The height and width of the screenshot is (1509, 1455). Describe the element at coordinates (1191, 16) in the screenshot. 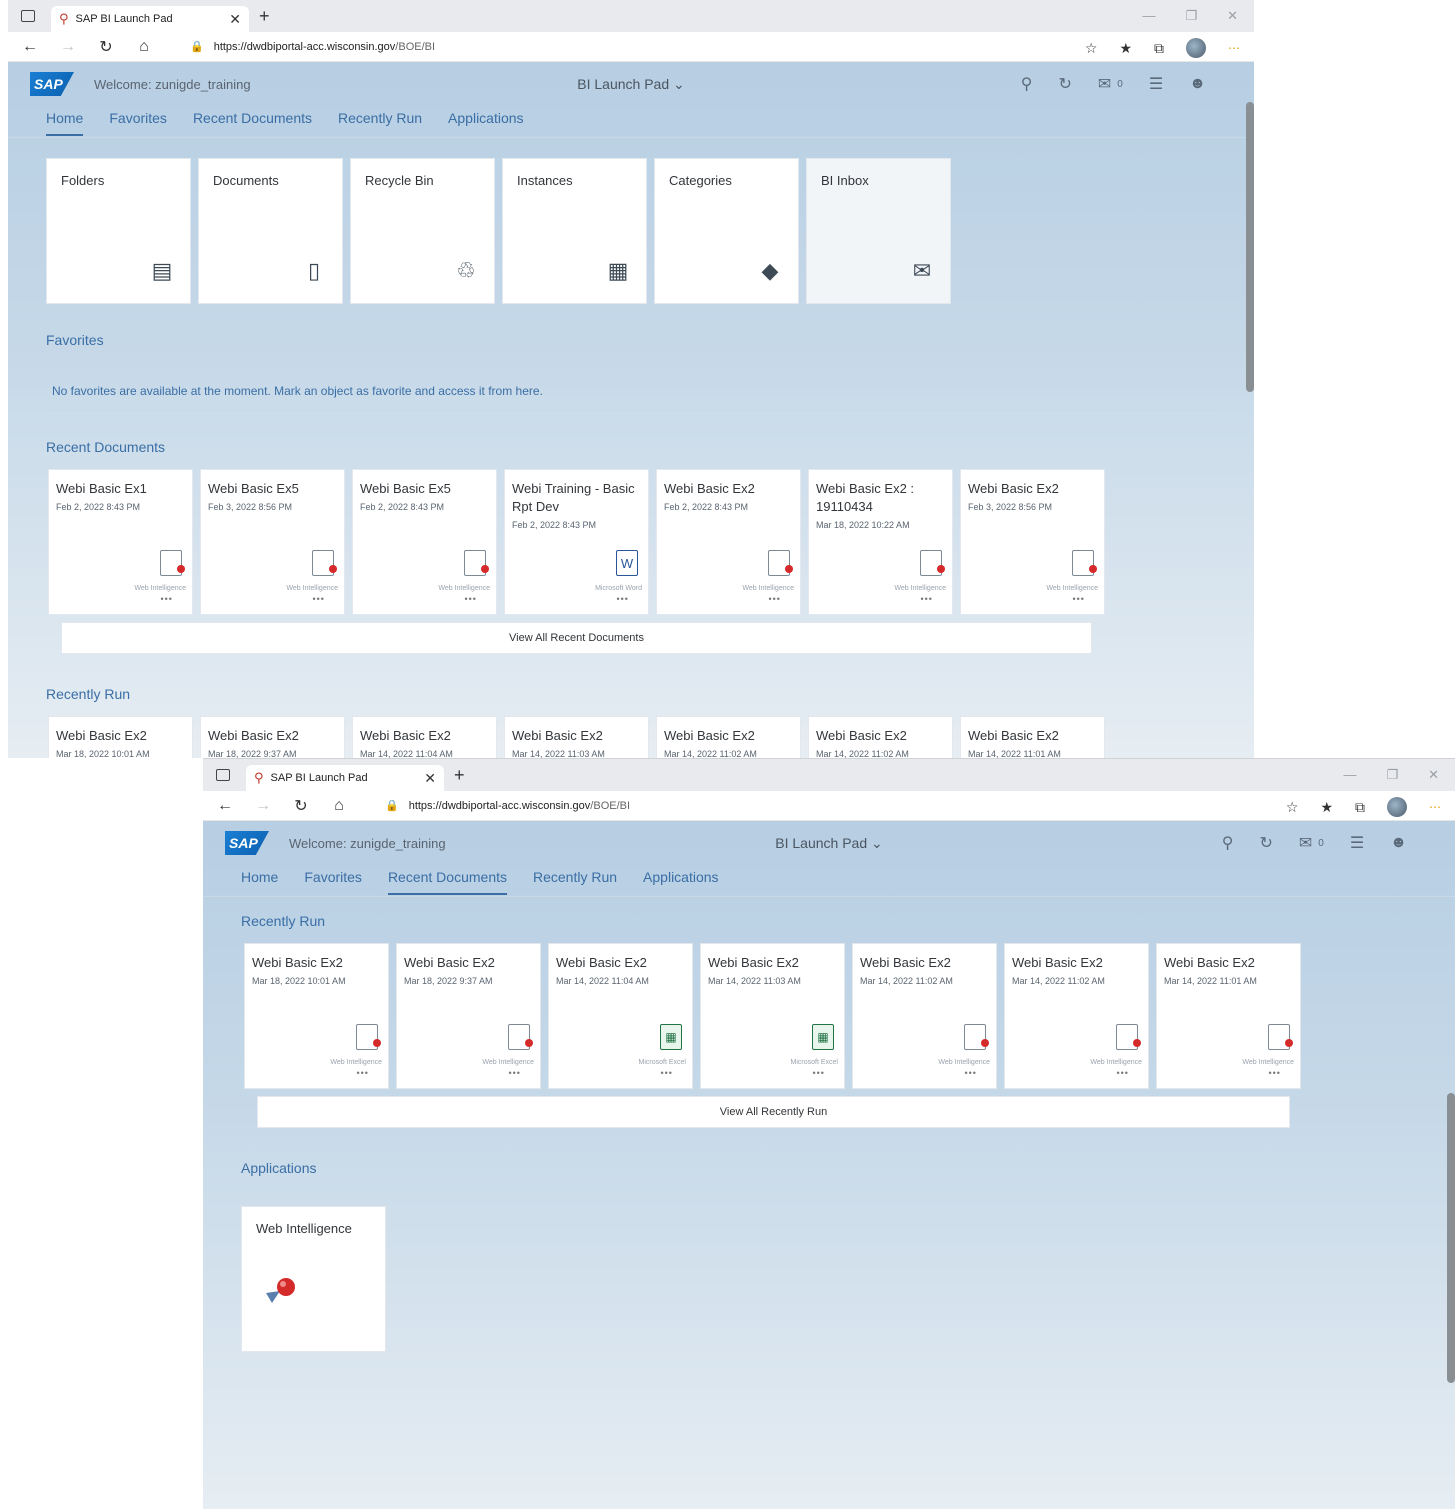

I see `restore-icon: ❐` at that location.